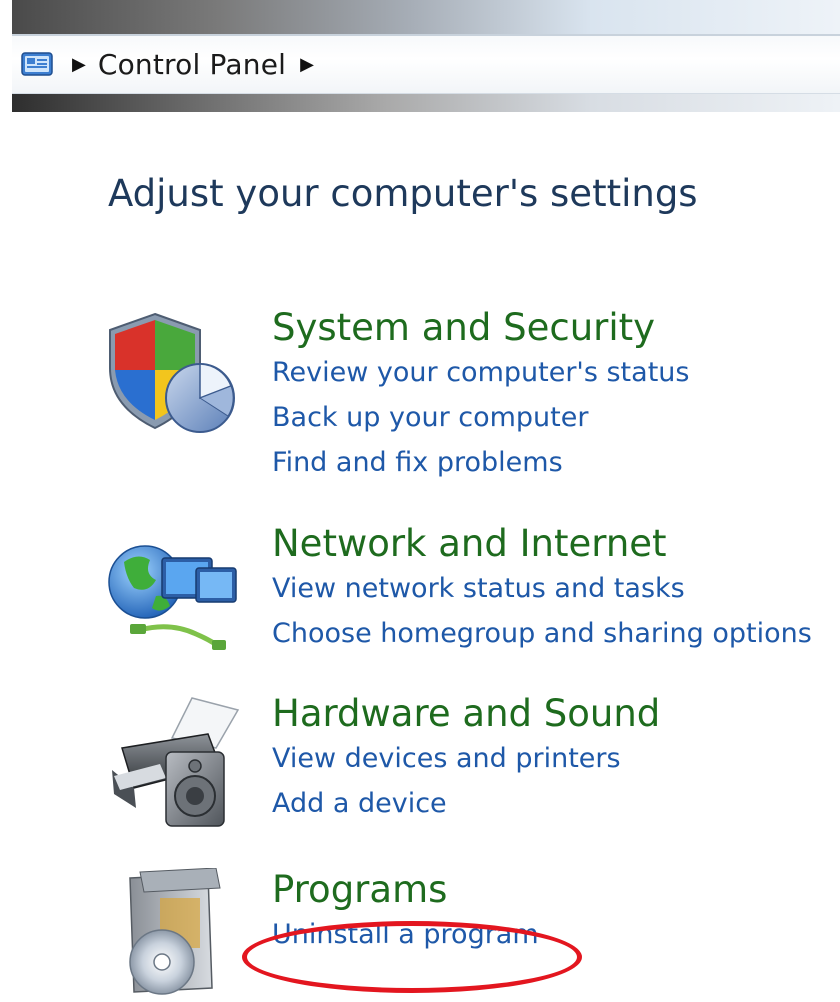  Describe the element at coordinates (175, 762) in the screenshot. I see `printer-speaker-icon` at that location.